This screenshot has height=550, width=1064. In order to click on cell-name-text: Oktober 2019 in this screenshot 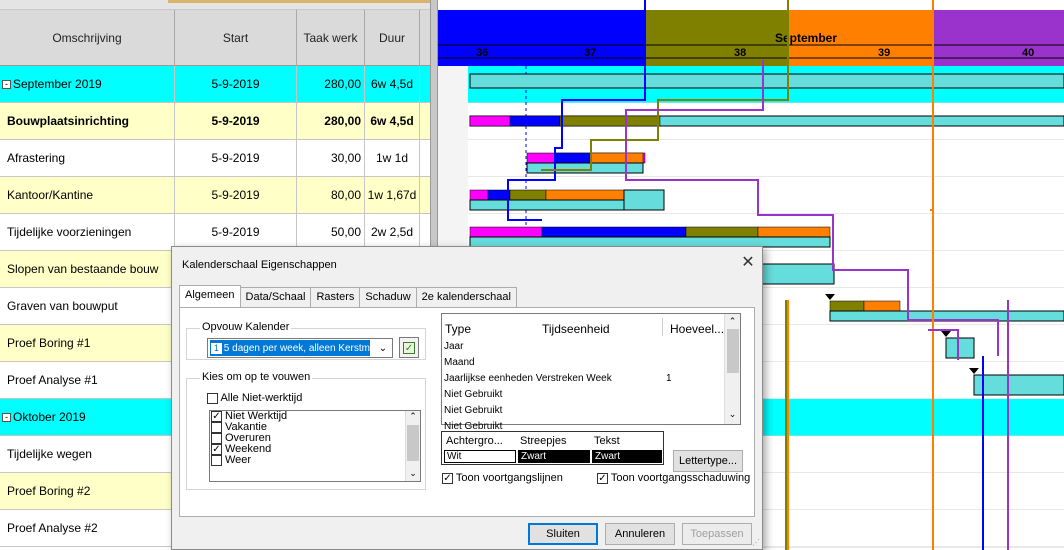, I will do `click(49, 417)`.